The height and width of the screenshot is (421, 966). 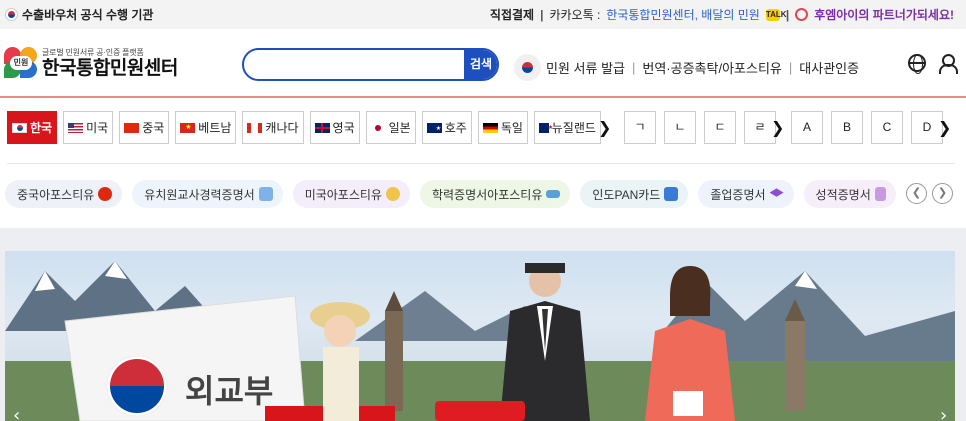 I want to click on graduation-cap-icon, so click(x=776, y=192).